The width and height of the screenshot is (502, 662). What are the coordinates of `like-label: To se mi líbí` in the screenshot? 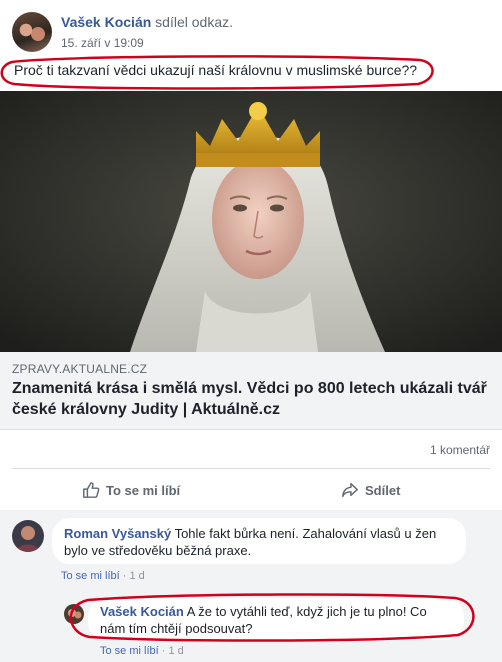 It's located at (143, 490).